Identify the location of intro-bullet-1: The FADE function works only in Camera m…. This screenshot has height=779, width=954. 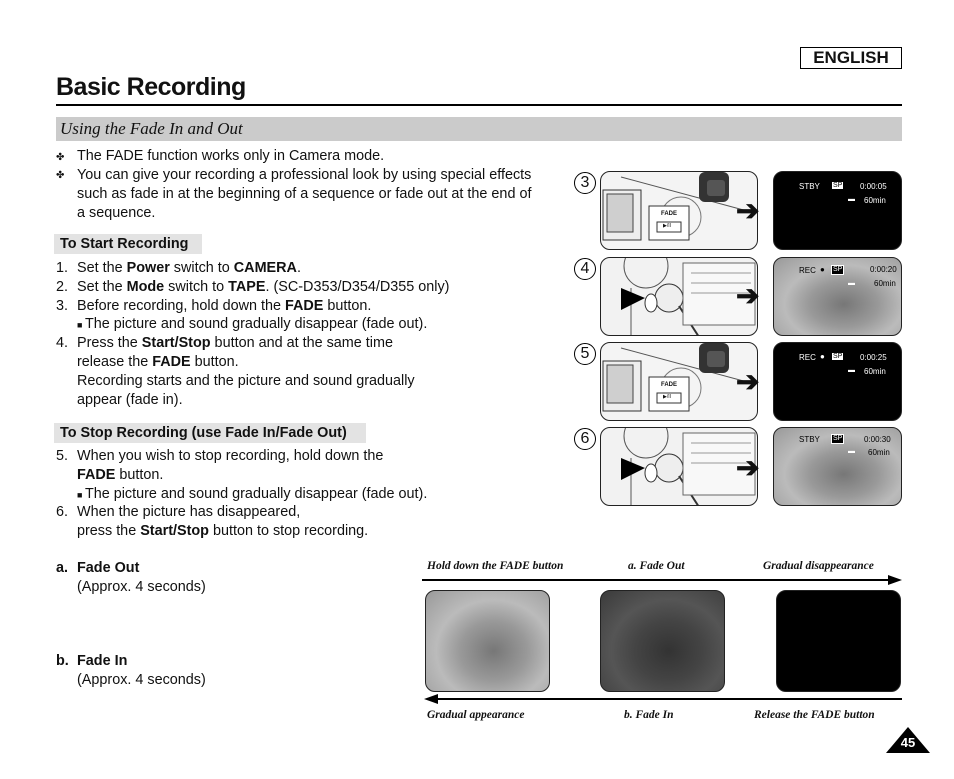
(231, 156).